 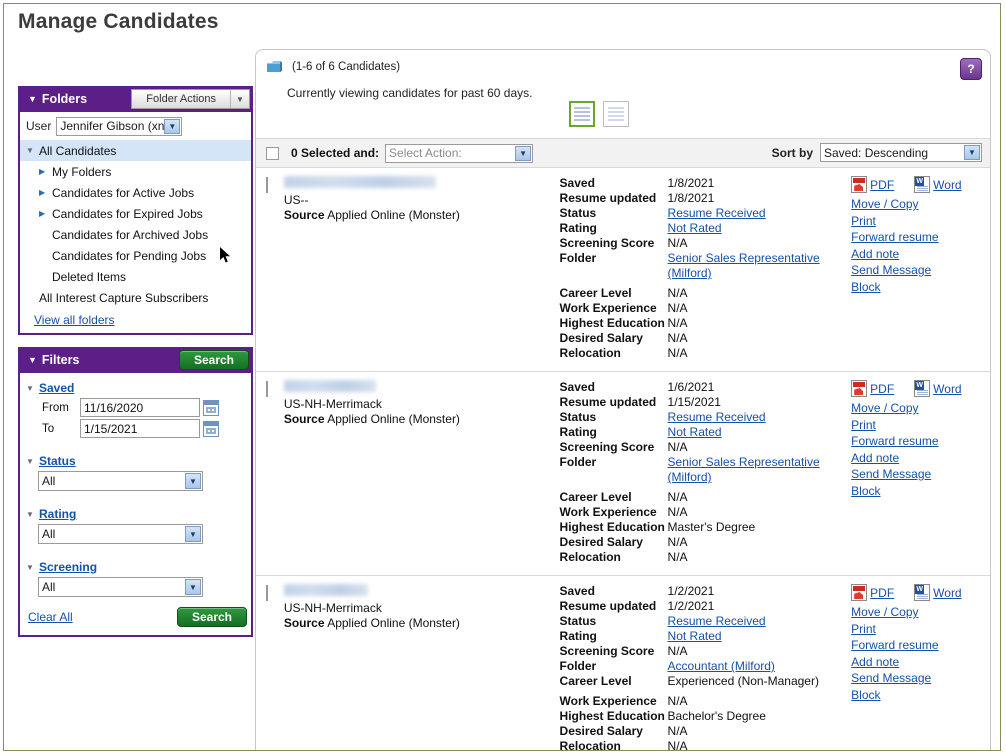 What do you see at coordinates (135, 276) in the screenshot?
I see `folder-tree-item: Deleted Items` at bounding box center [135, 276].